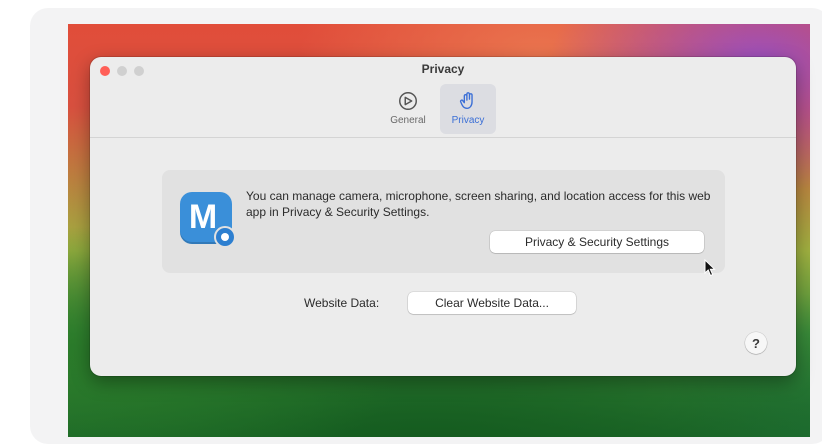 The height and width of the screenshot is (445, 822). I want to click on toolbar-divider, so click(443, 137).